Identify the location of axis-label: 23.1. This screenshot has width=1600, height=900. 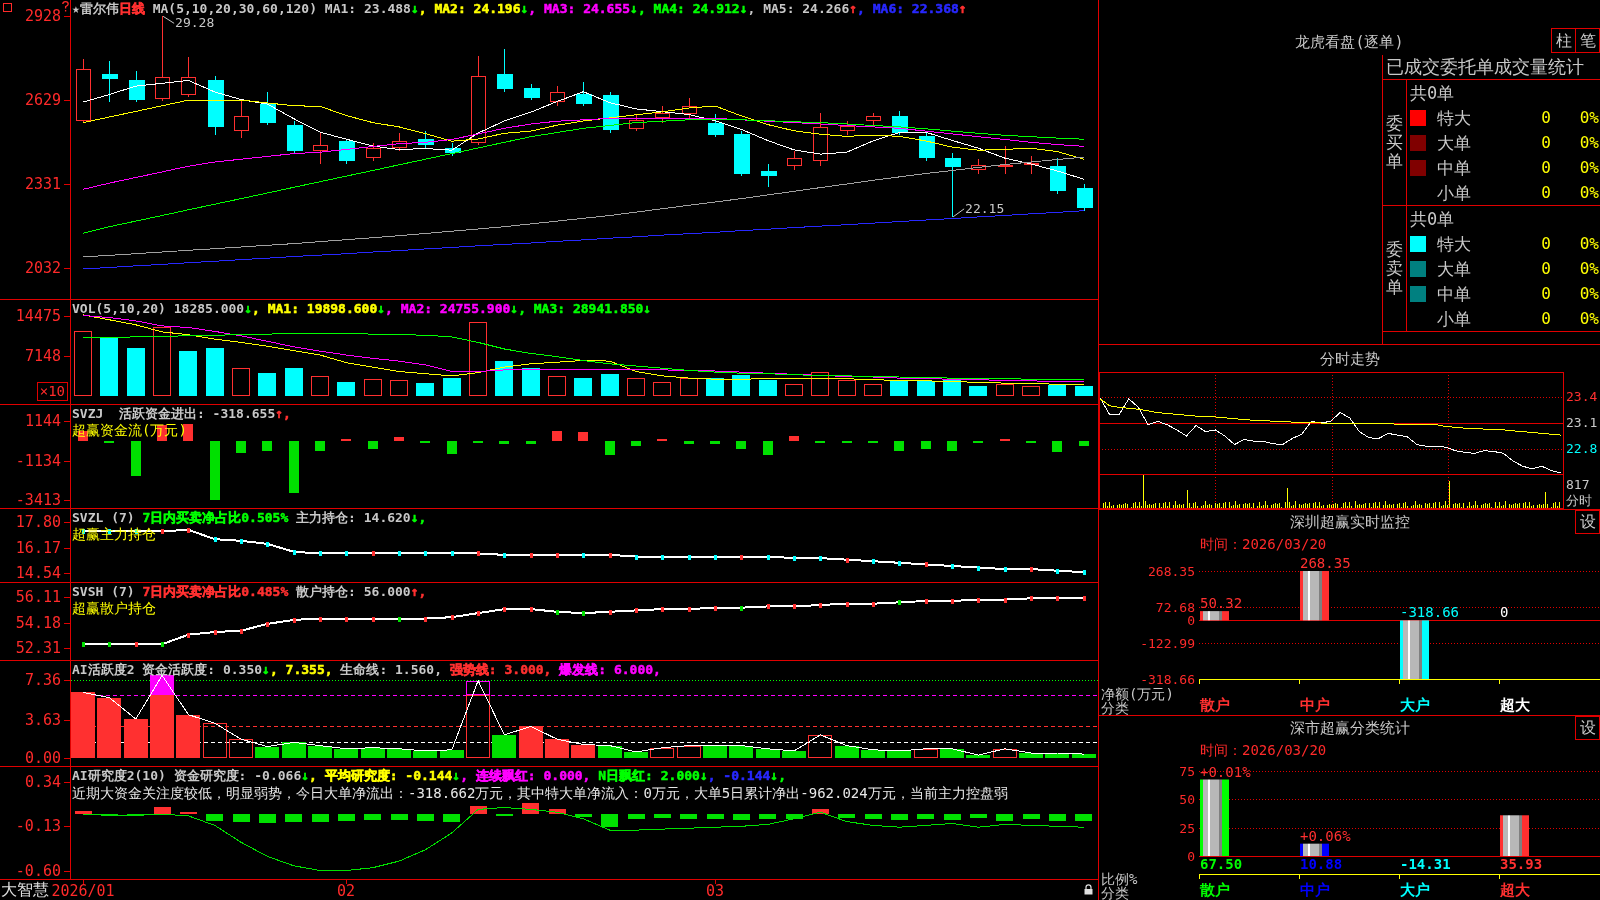
(1582, 423).